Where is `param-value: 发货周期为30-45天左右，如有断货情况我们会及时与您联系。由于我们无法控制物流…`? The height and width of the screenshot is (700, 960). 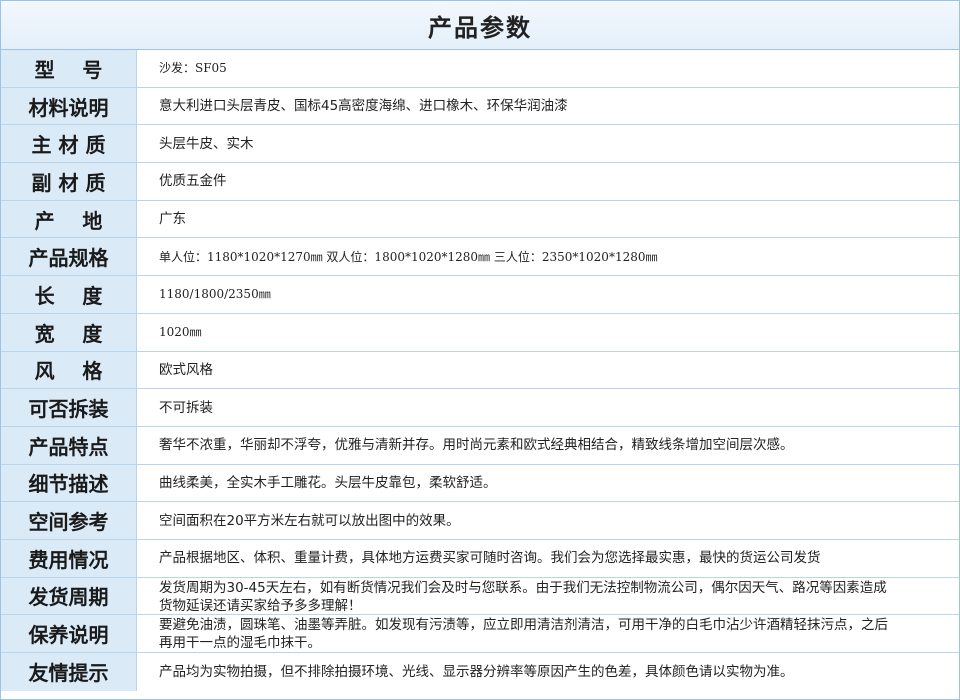 param-value: 发货周期为30-45天左右，如有断货情况我们会及时与您联系。由于我们无法控制物流… is located at coordinates (548, 596).